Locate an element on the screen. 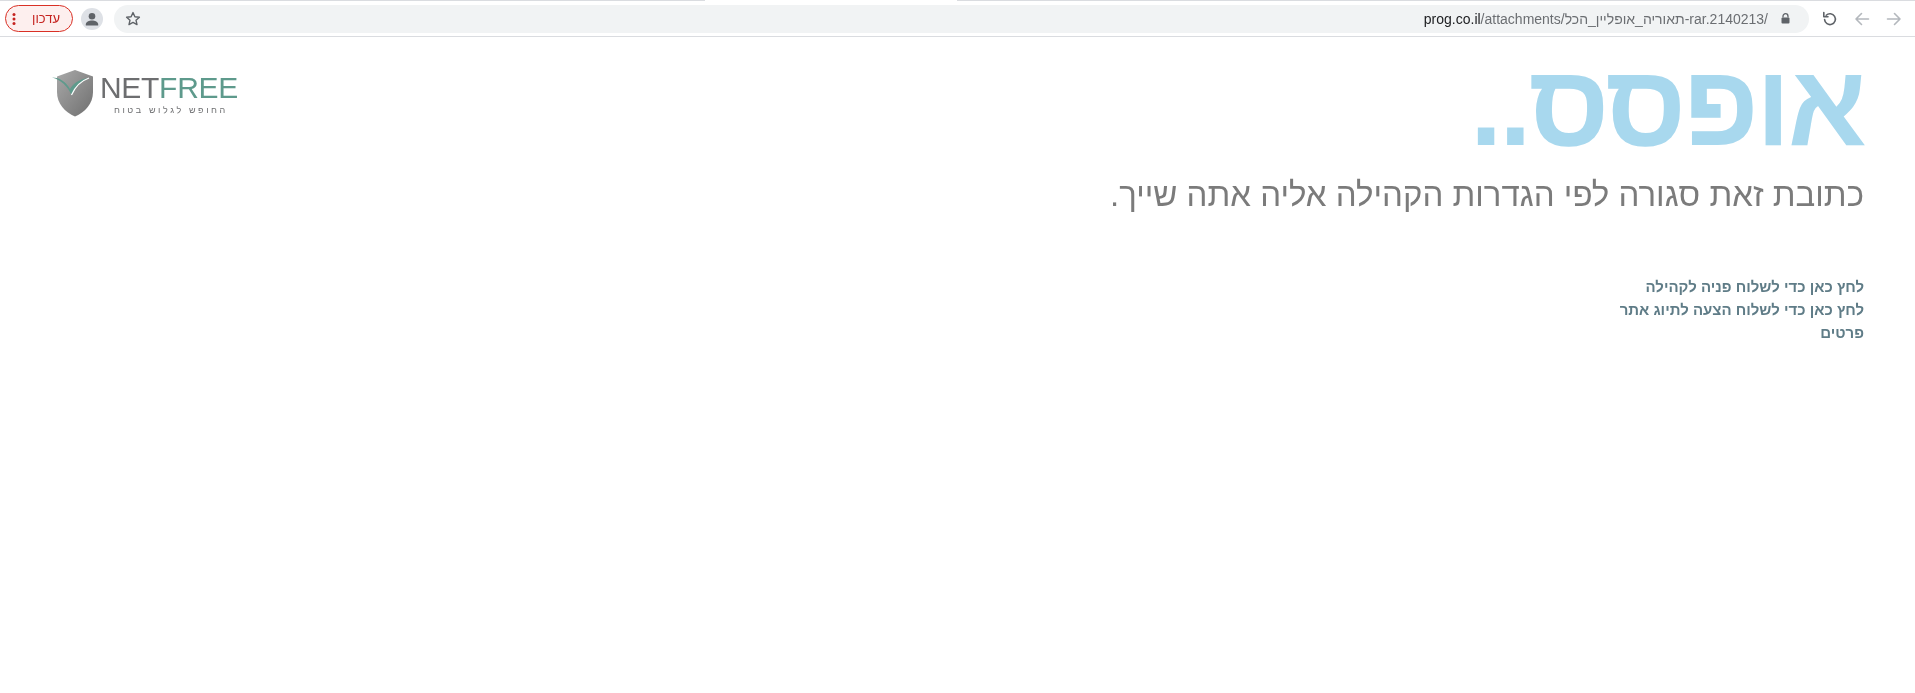  page-title: אופסס.. is located at coordinates (1666, 105).